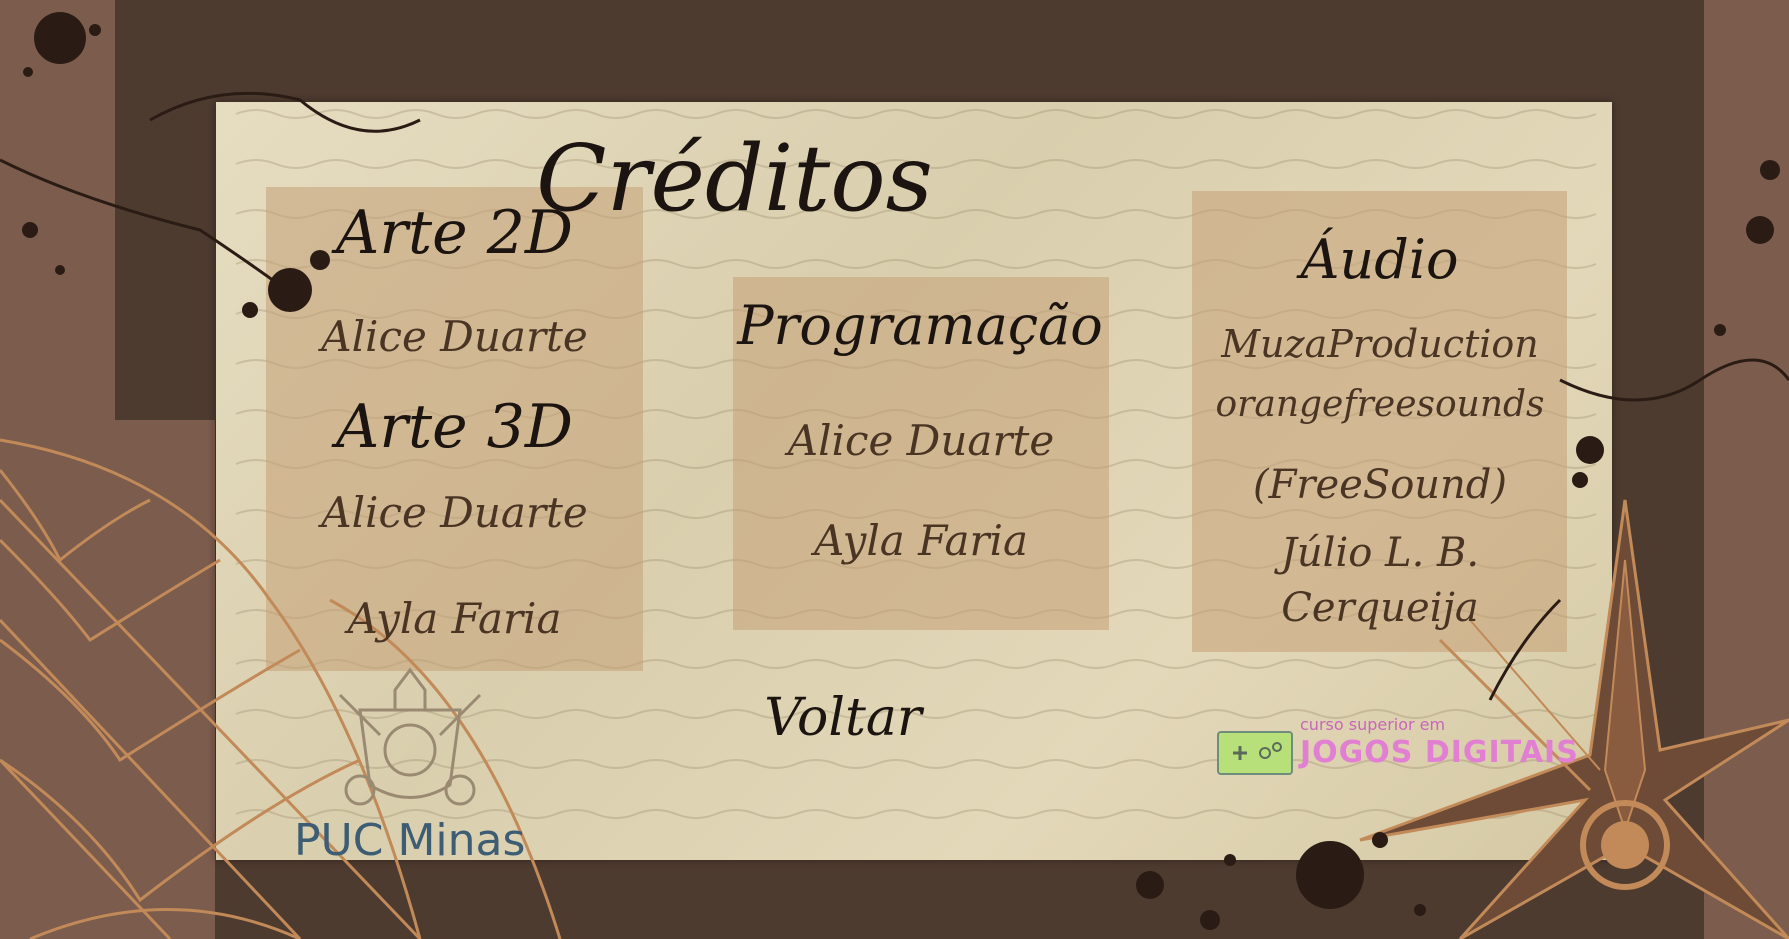 The width and height of the screenshot is (1789, 939). I want to click on heading-arte-3d: Arte 3D, so click(454, 427).